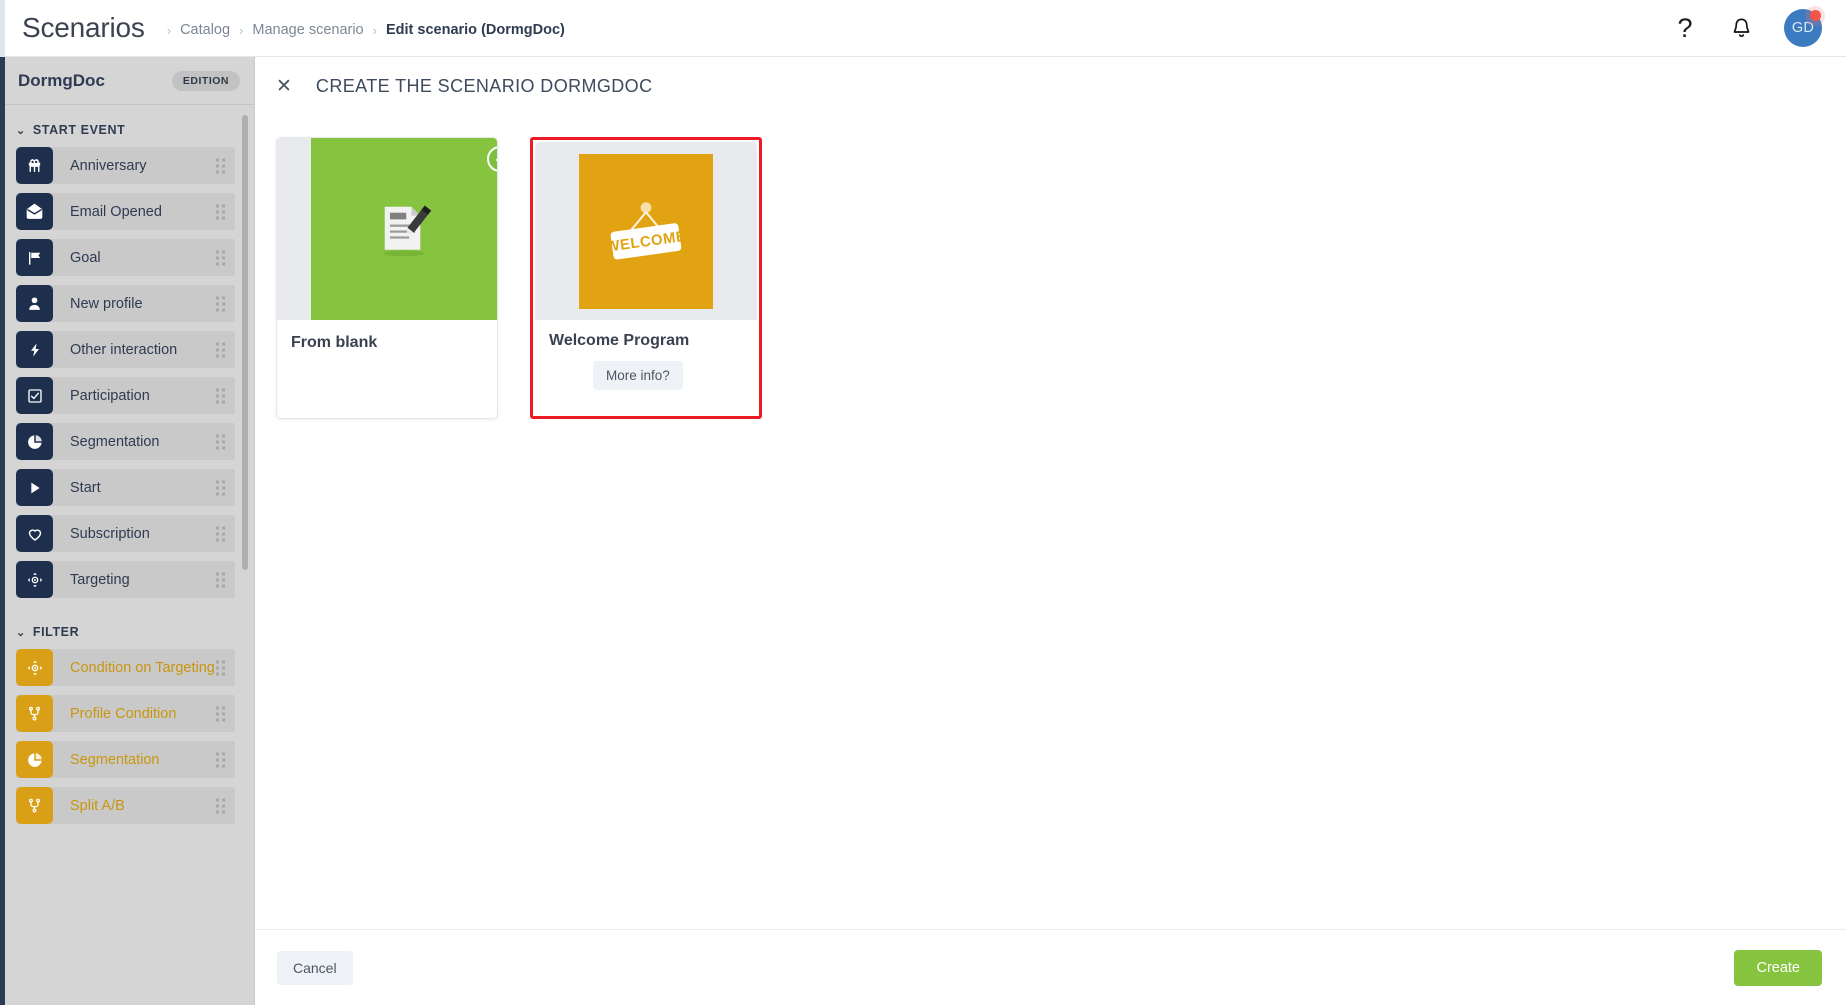 The width and height of the screenshot is (1846, 1005). I want to click on breadcrumb-item-manage-scenario: Manage scenario, so click(307, 30).